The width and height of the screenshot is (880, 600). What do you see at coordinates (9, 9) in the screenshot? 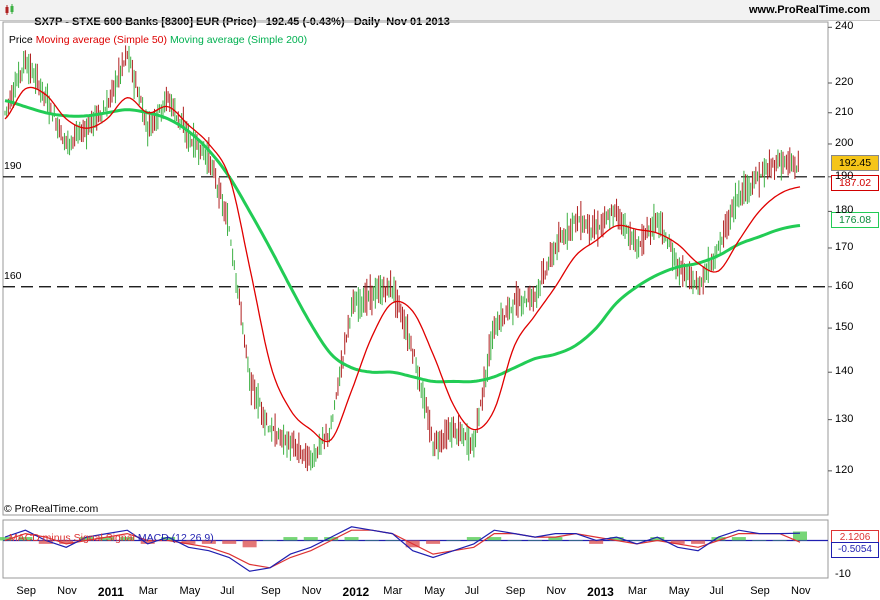
I see `candlestick-icon` at bounding box center [9, 9].